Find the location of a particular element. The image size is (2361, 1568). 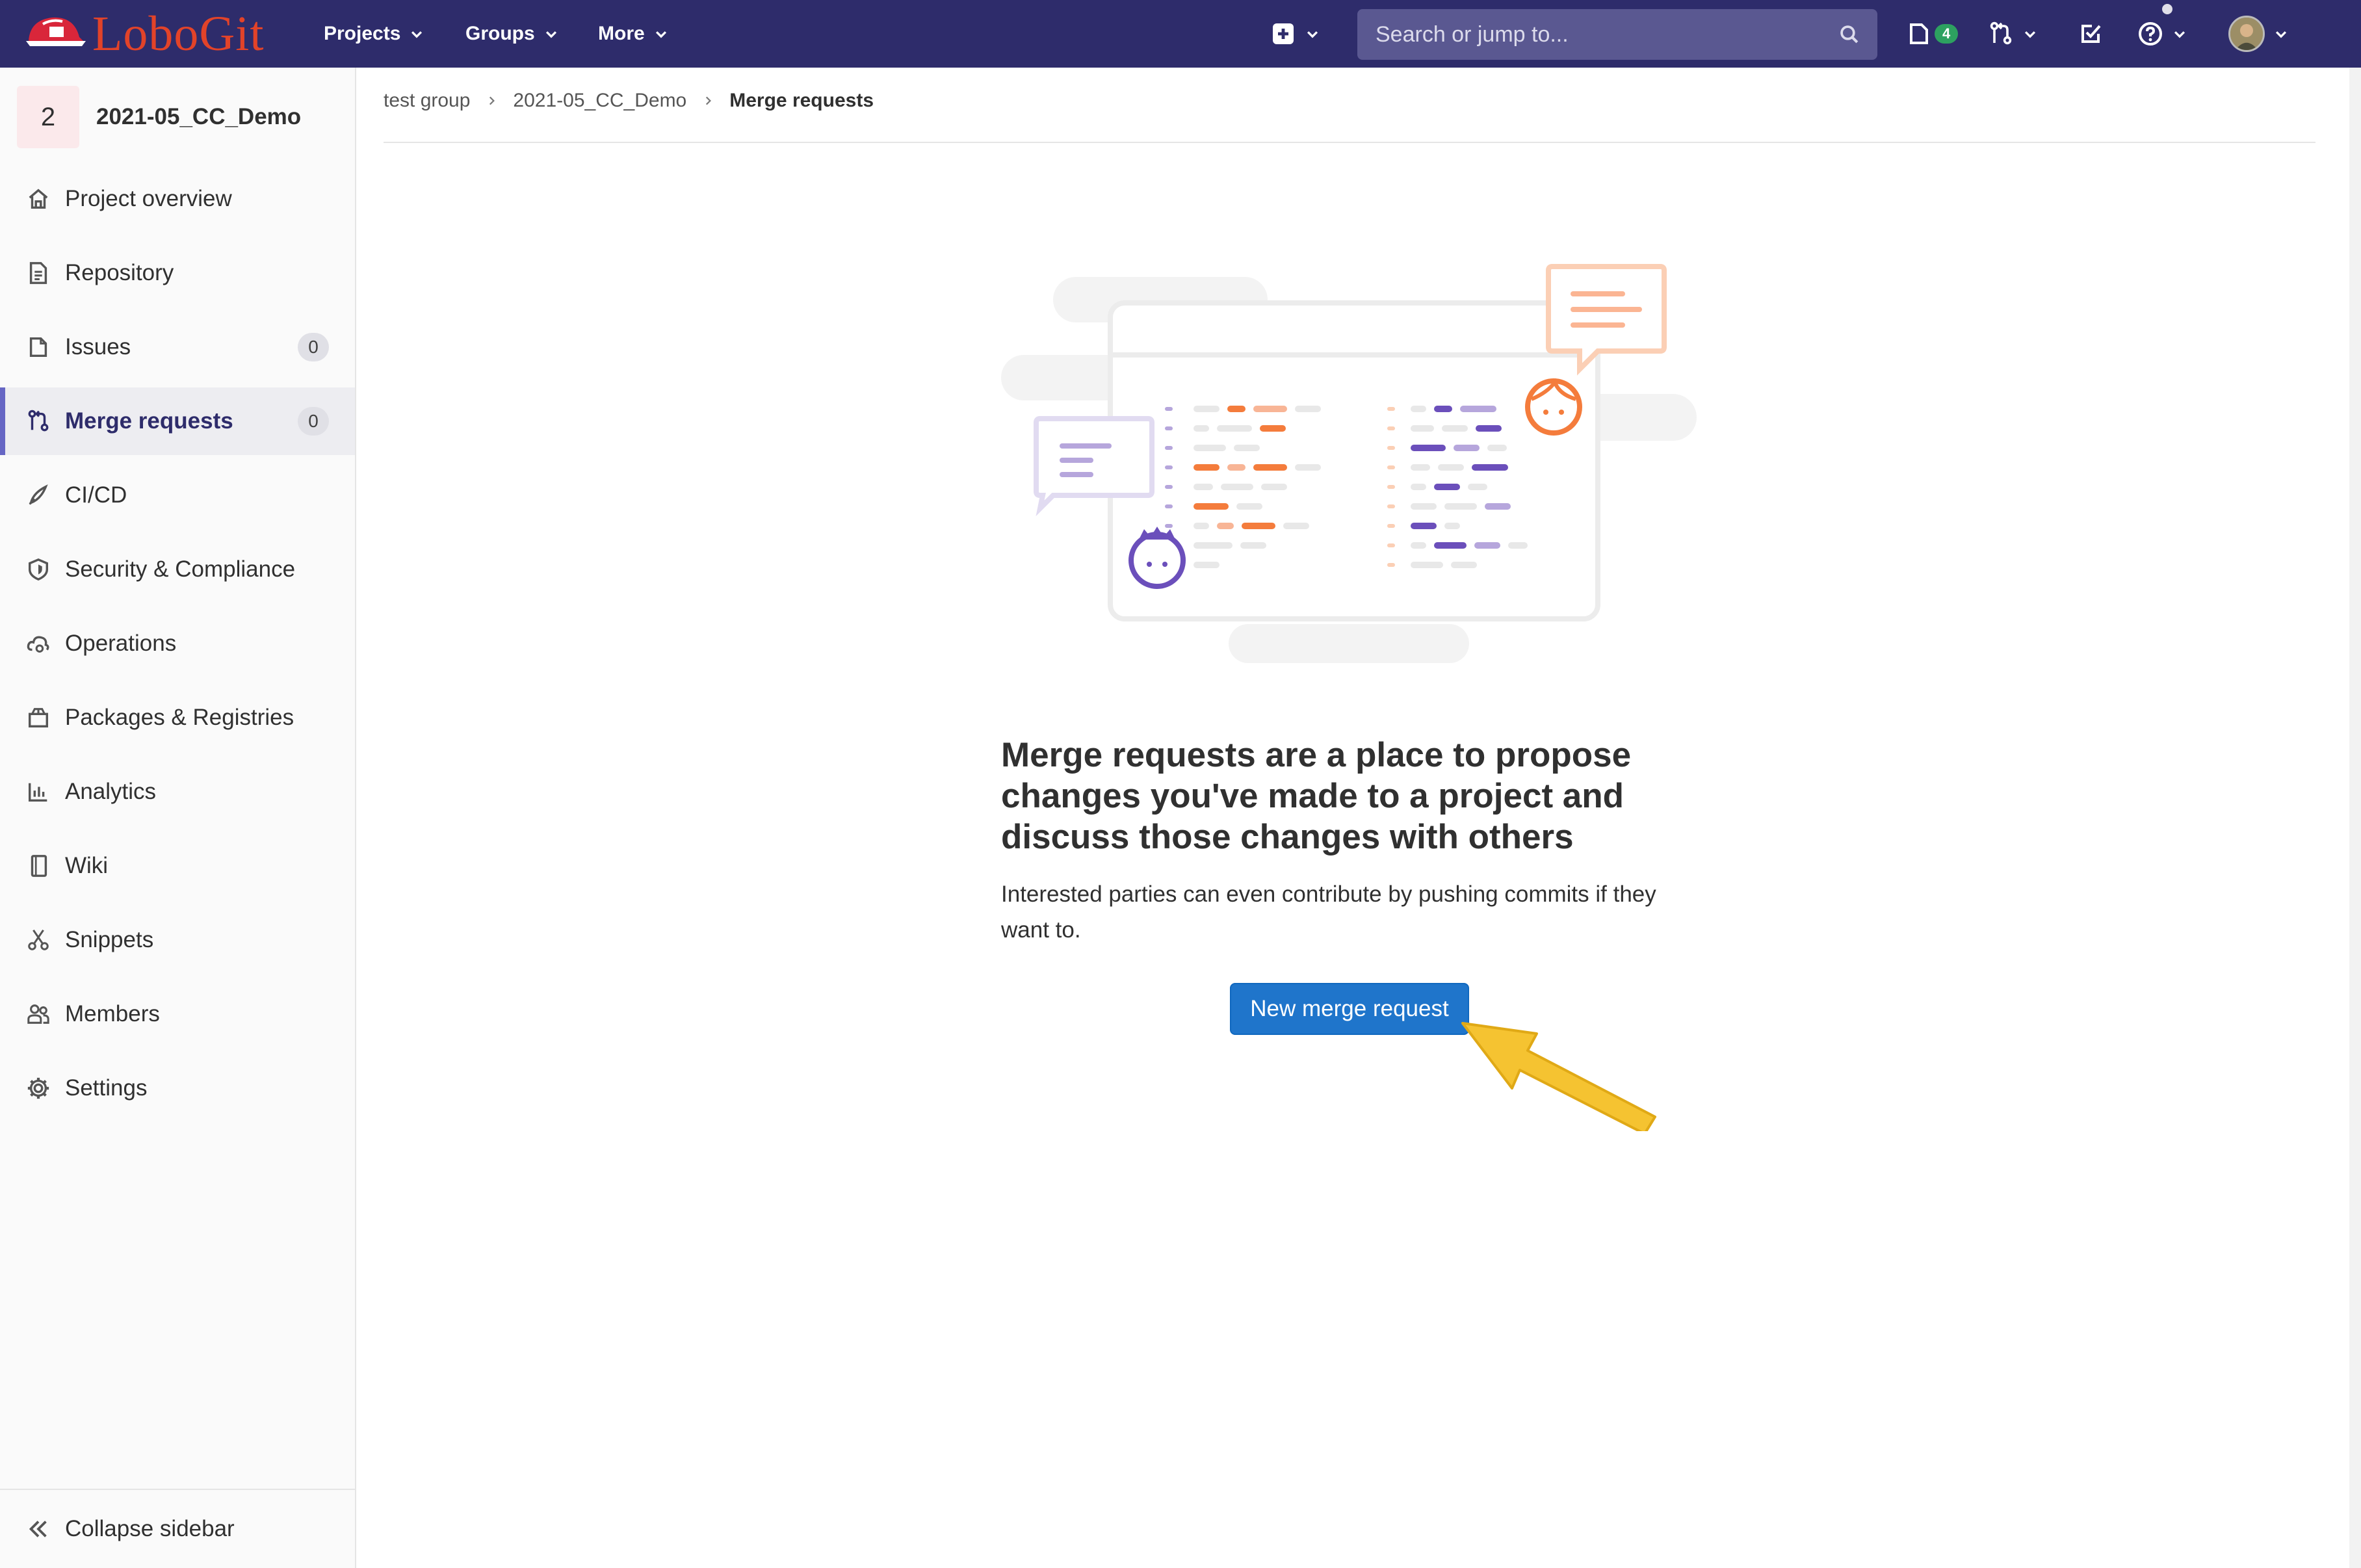

sidebar-item-snippets: Snippets is located at coordinates (177, 940).